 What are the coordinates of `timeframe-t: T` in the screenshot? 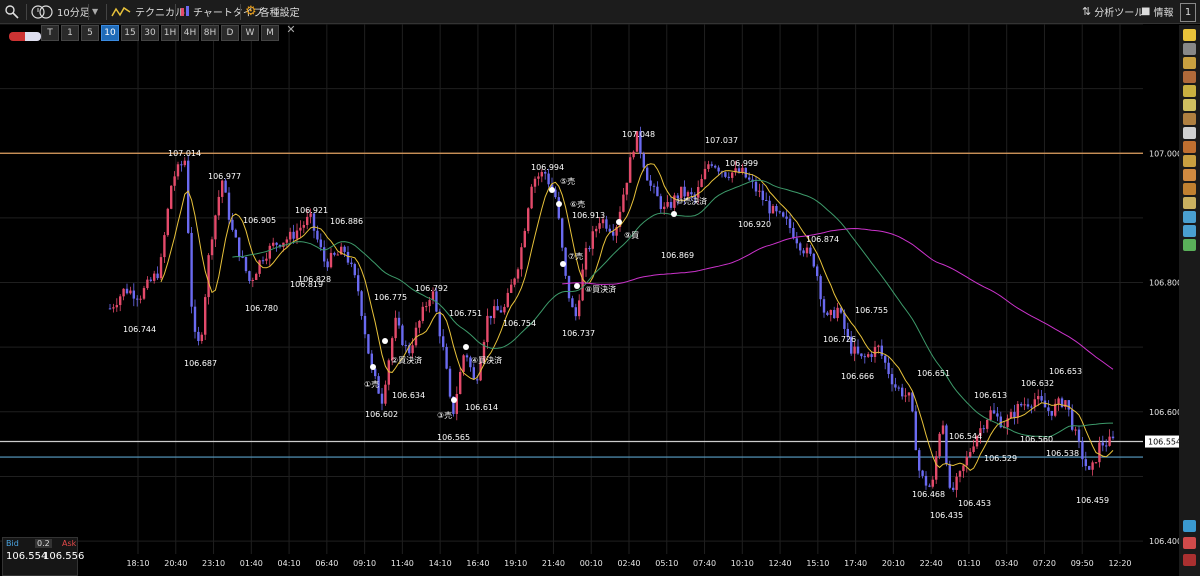 It's located at (50, 33).